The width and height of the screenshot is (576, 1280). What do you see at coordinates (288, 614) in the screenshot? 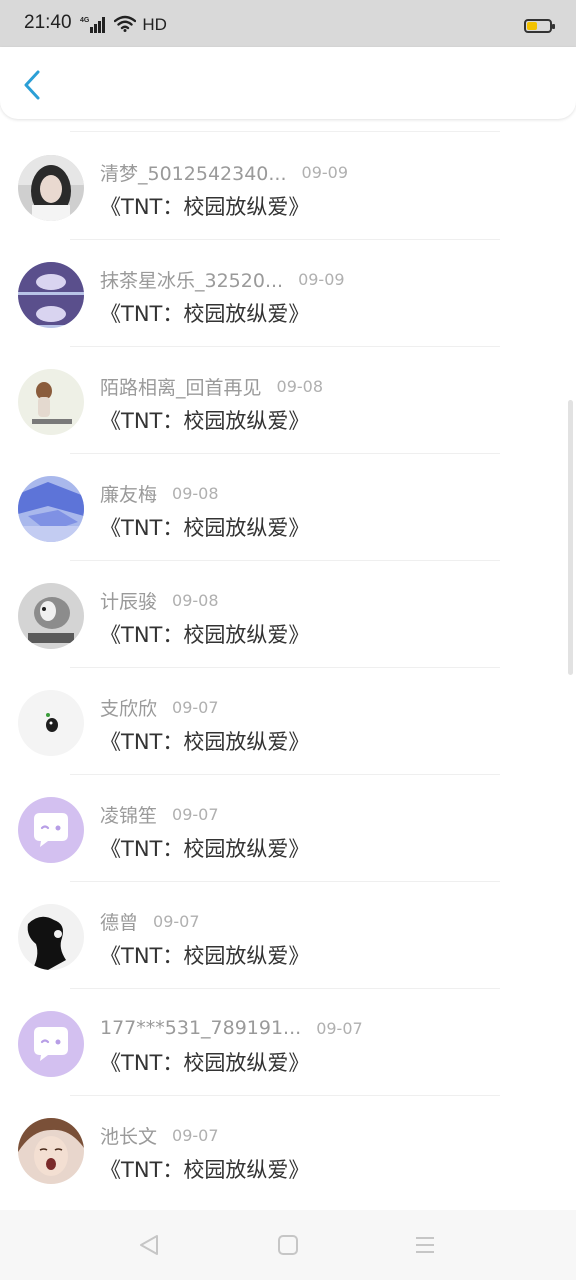
I see `list-item: 计辰骏 09-08 《TNT：校园放纵爱》` at bounding box center [288, 614].